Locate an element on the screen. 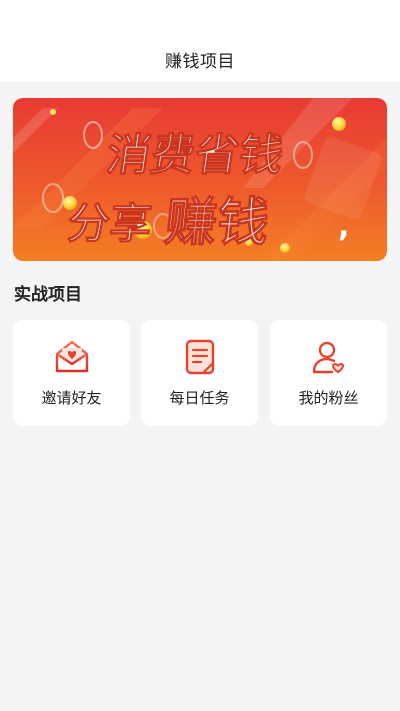 The height and width of the screenshot is (711, 400). banner-headline-line2-part1: 分享 is located at coordinates (109, 223).